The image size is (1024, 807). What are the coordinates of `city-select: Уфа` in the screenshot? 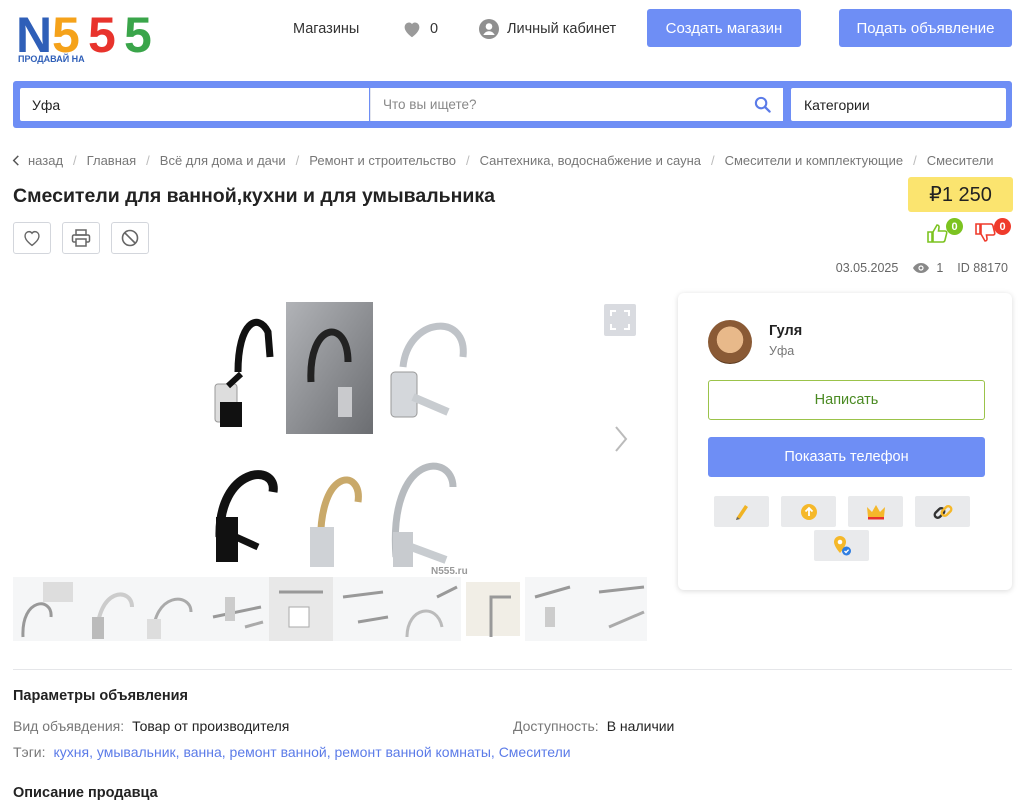 It's located at (194, 104).